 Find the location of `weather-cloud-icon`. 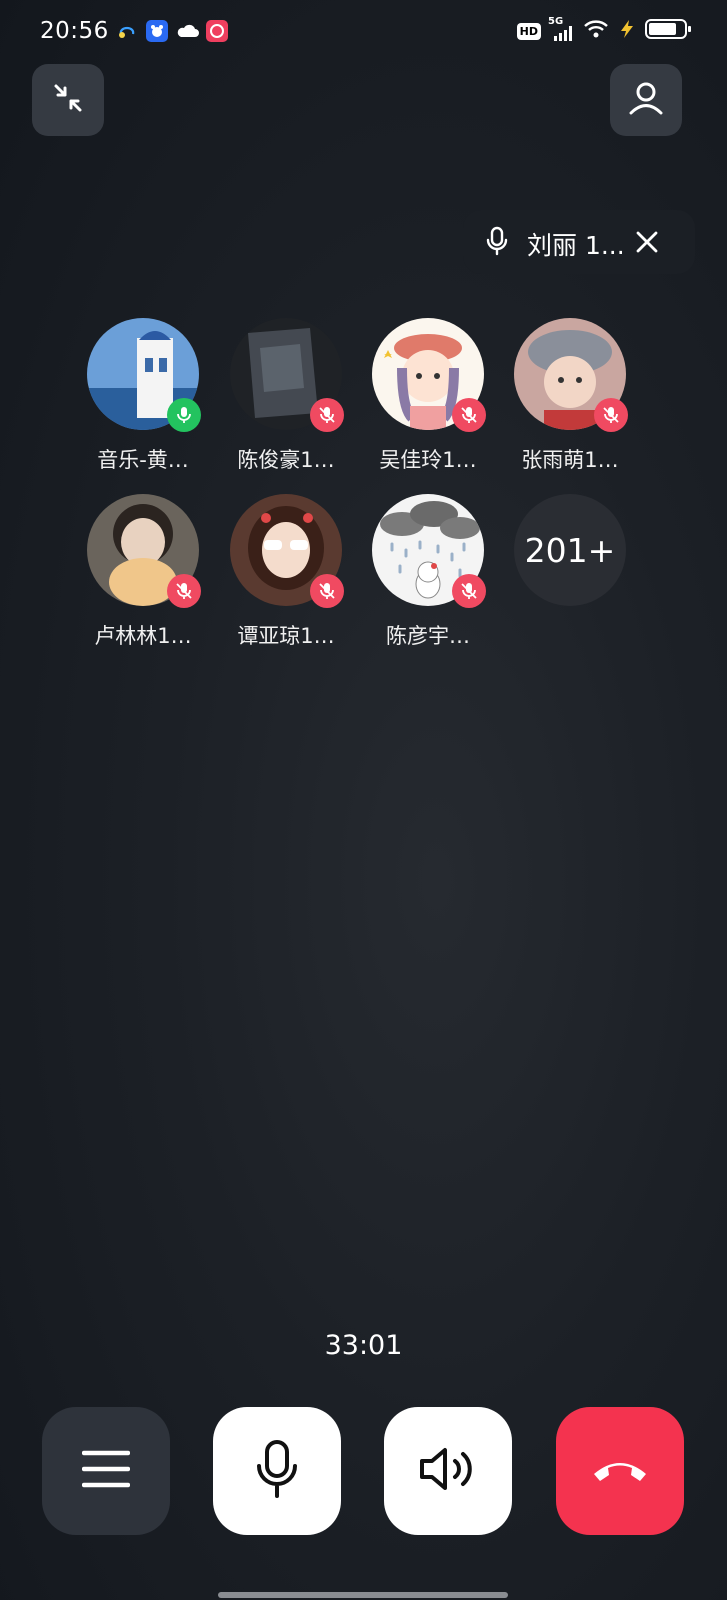

weather-cloud-icon is located at coordinates (187, 31).